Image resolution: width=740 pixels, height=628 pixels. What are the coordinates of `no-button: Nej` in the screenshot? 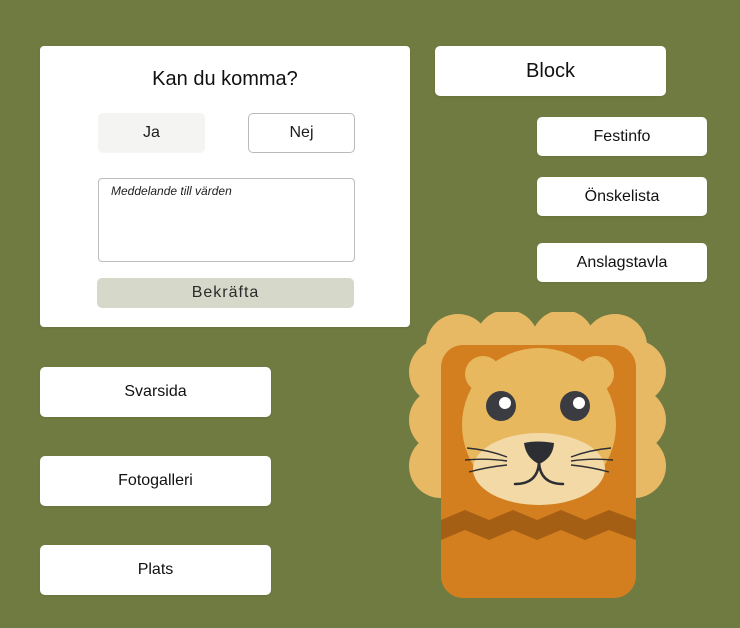 It's located at (301, 133).